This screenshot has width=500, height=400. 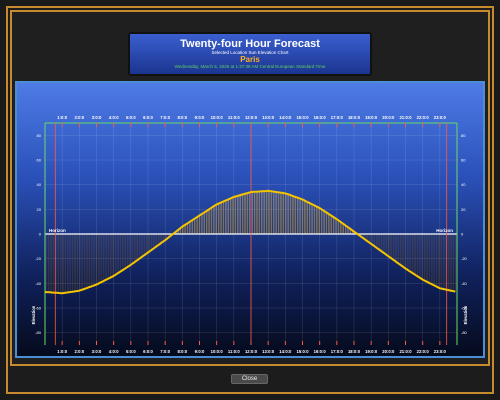 I want to click on y-tick-label-right: -40, so click(x=464, y=283).